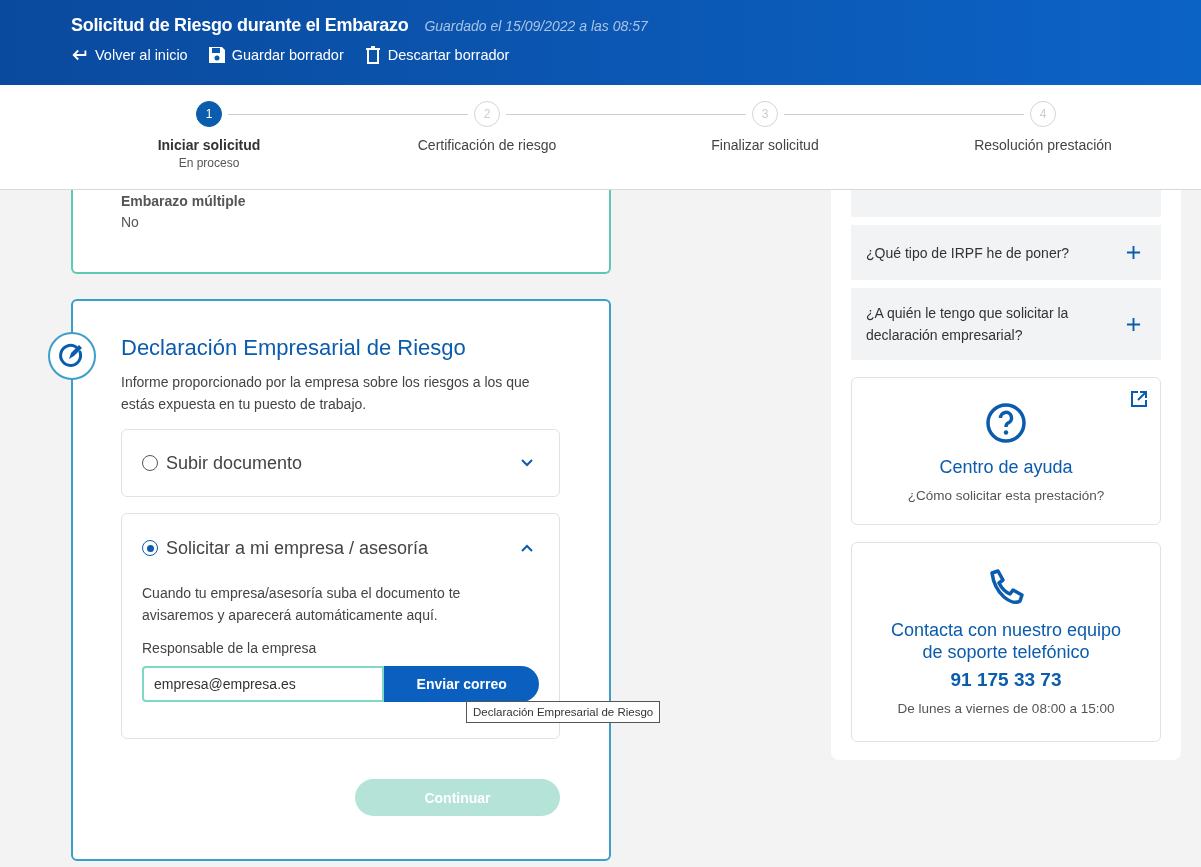 The image size is (1201, 867). Describe the element at coordinates (1006, 423) in the screenshot. I see `help-icon` at that location.